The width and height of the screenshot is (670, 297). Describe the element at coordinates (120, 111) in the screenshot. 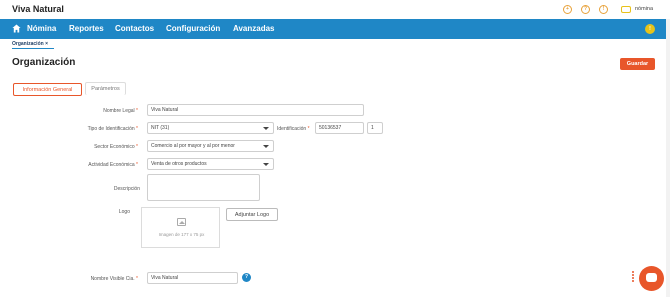

I see `nombre-legal-label: Nombre Legal *` at that location.